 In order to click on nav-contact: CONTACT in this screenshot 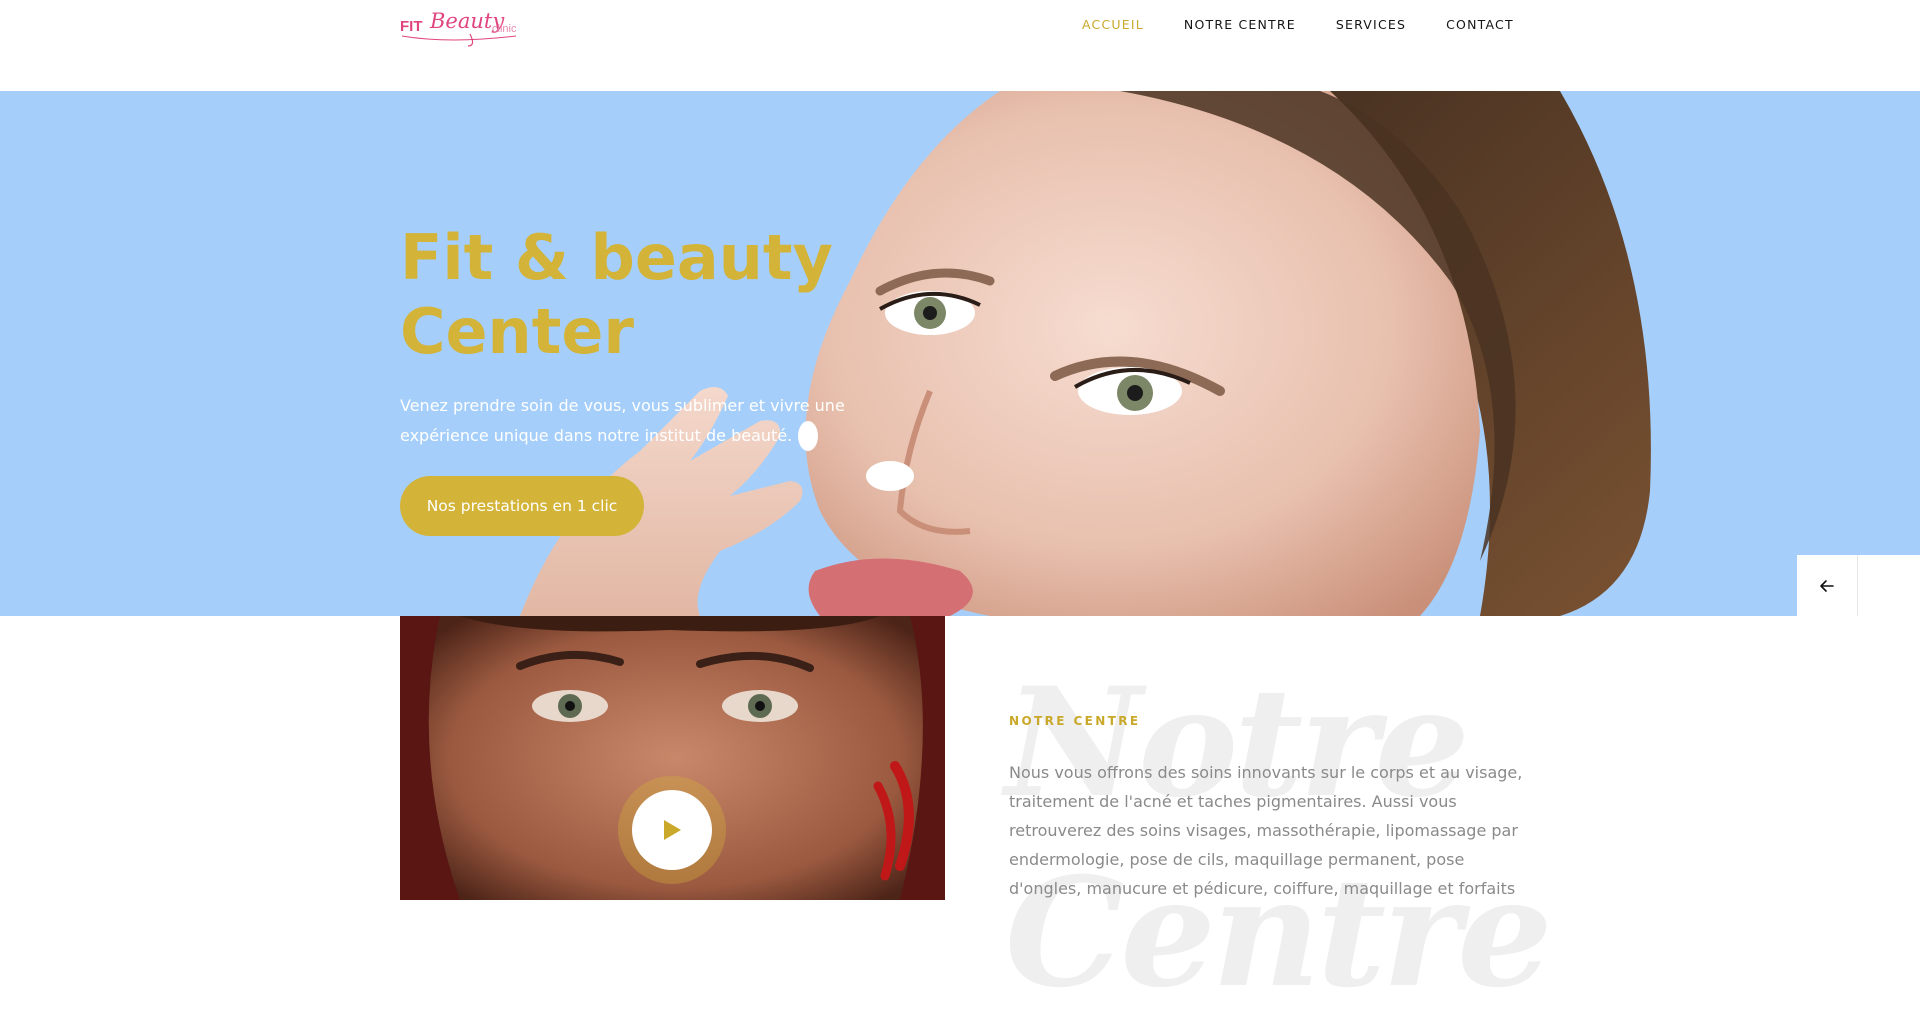, I will do `click(1480, 25)`.